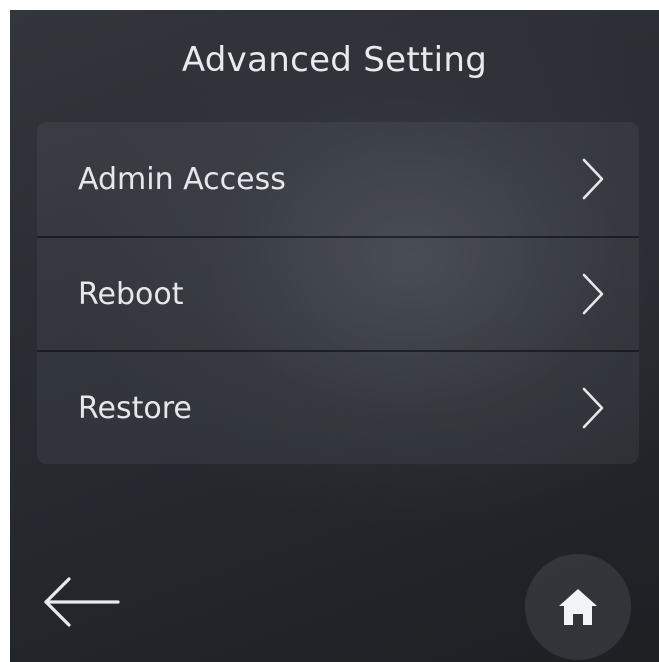 This screenshot has height=662, width=659. I want to click on menu-item-label: Reboot, so click(131, 294).